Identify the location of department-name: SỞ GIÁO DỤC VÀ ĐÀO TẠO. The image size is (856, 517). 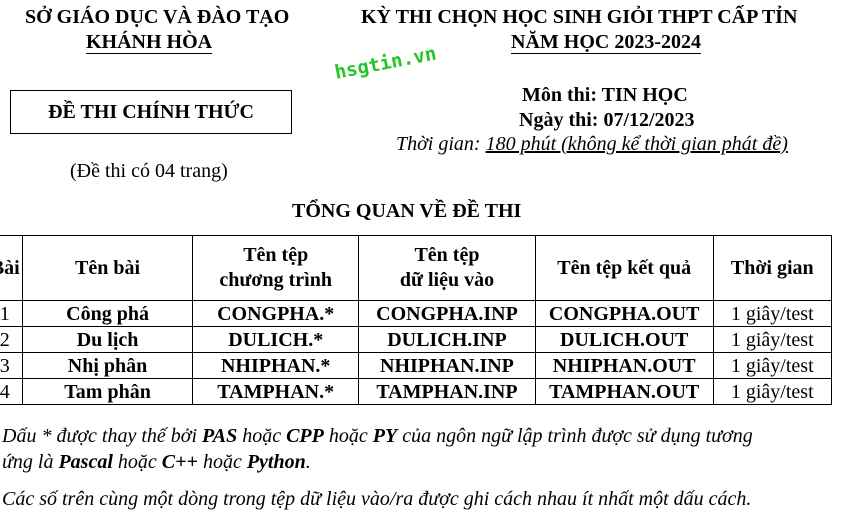
(157, 17).